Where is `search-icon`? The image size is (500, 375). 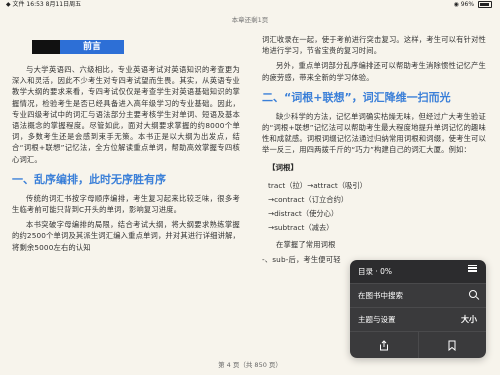
search-icon is located at coordinates (473, 295).